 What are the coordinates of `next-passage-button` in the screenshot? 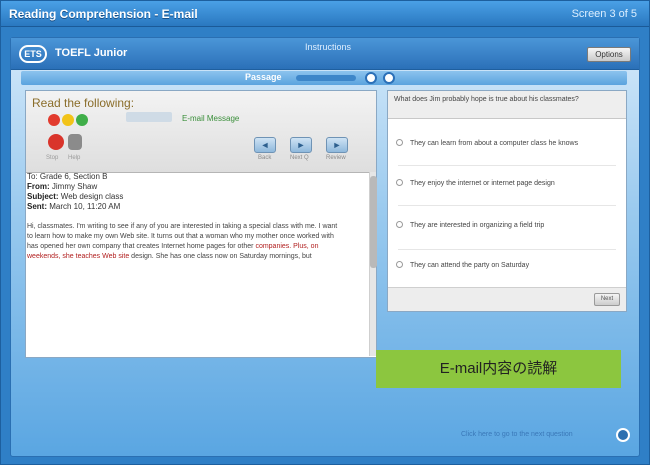 It's located at (389, 78).